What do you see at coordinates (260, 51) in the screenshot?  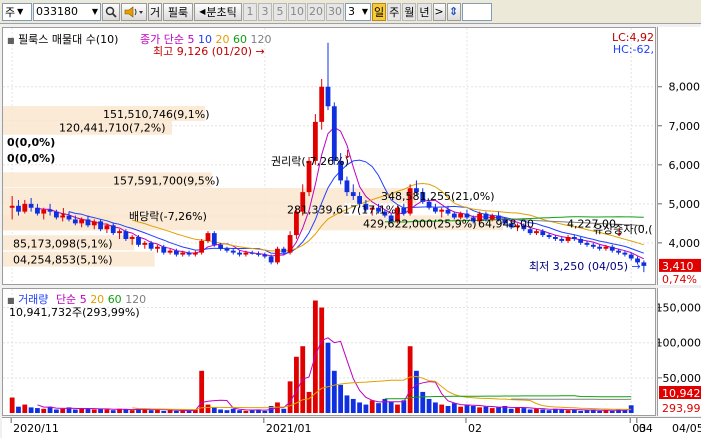 I see `arrow-right-icon: →` at bounding box center [260, 51].